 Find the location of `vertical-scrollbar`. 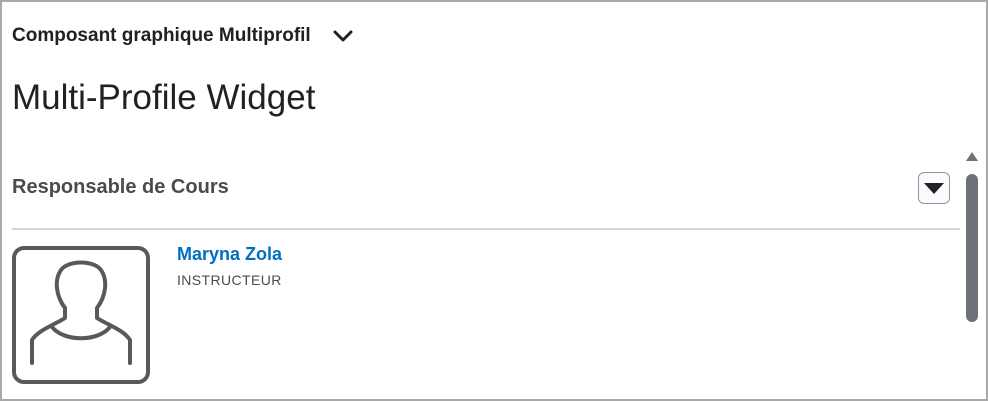

vertical-scrollbar is located at coordinates (972, 274).